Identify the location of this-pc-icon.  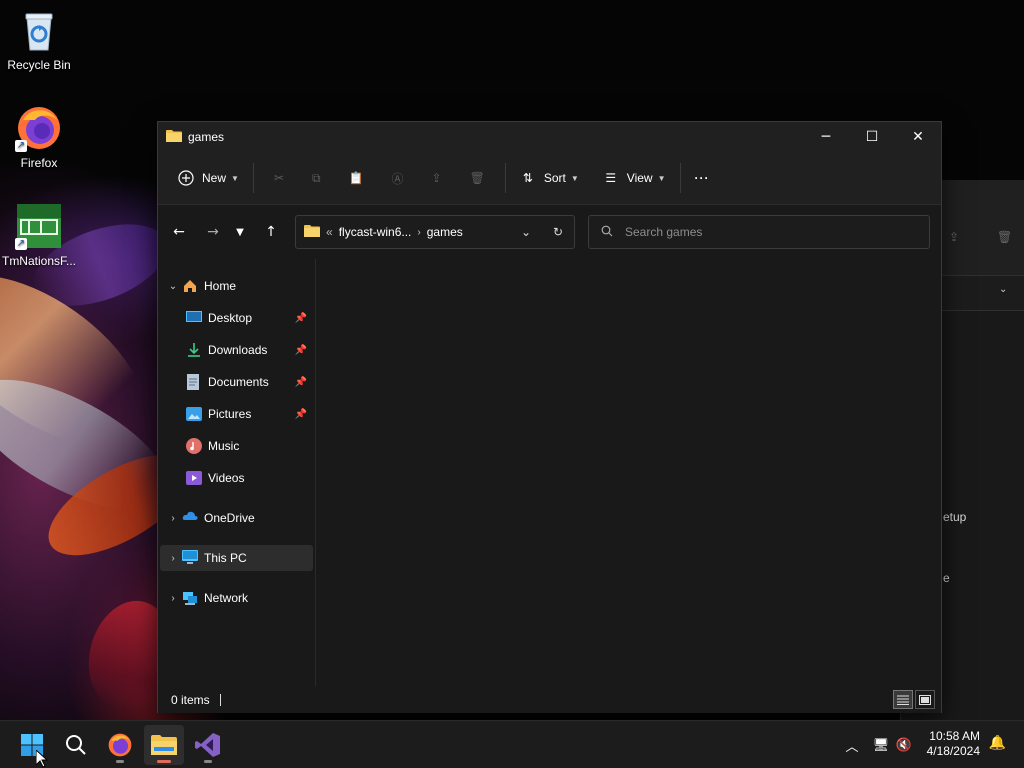
(190, 558).